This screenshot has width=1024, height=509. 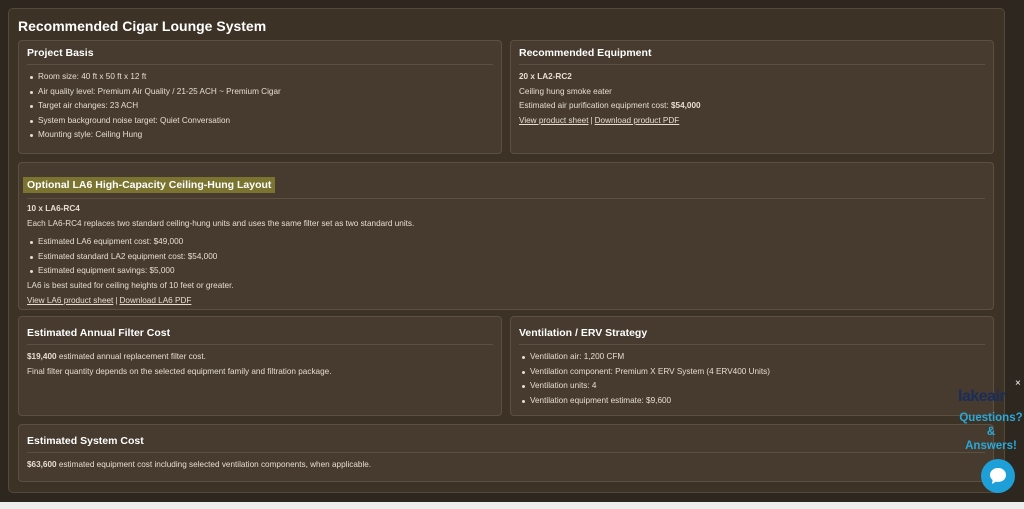 What do you see at coordinates (991, 418) in the screenshot?
I see `chat-prompt-line1: Questions?` at bounding box center [991, 418].